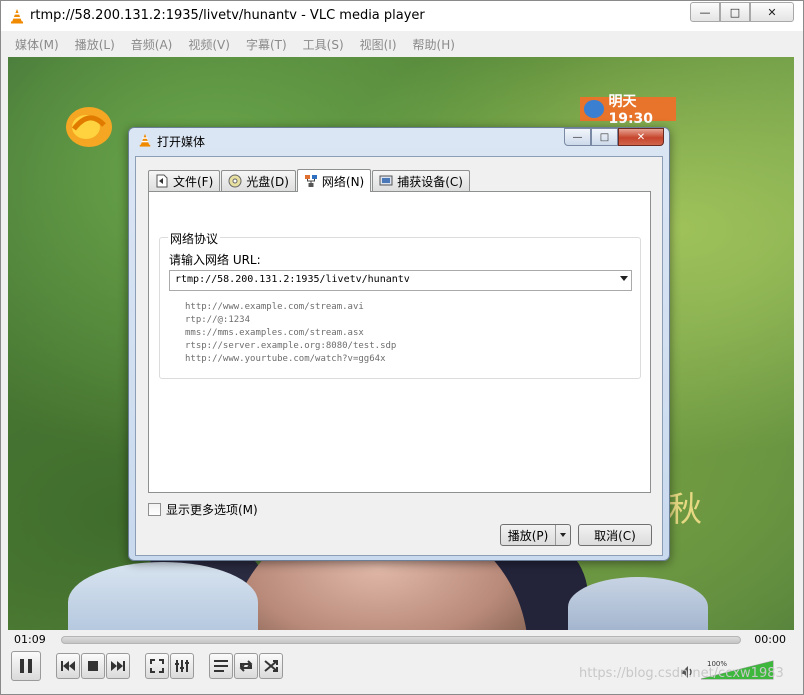 The image size is (804, 695). I want to click on pause-button, so click(26, 666).